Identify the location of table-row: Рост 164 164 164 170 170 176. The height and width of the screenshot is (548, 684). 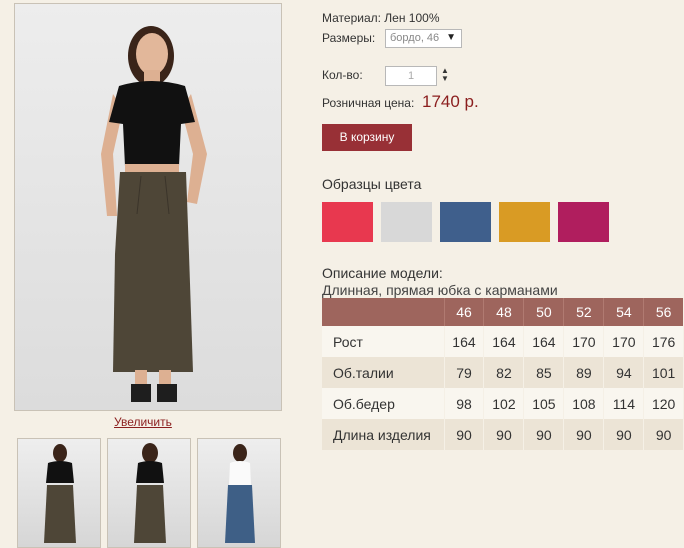
(502, 341).